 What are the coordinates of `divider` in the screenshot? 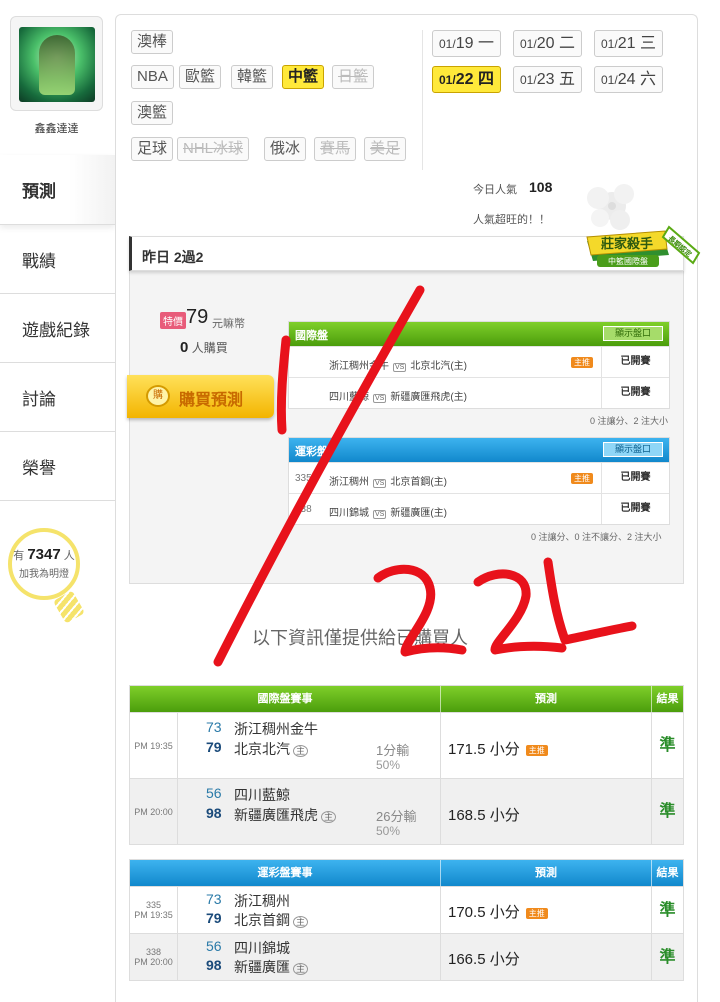 It's located at (422, 100).